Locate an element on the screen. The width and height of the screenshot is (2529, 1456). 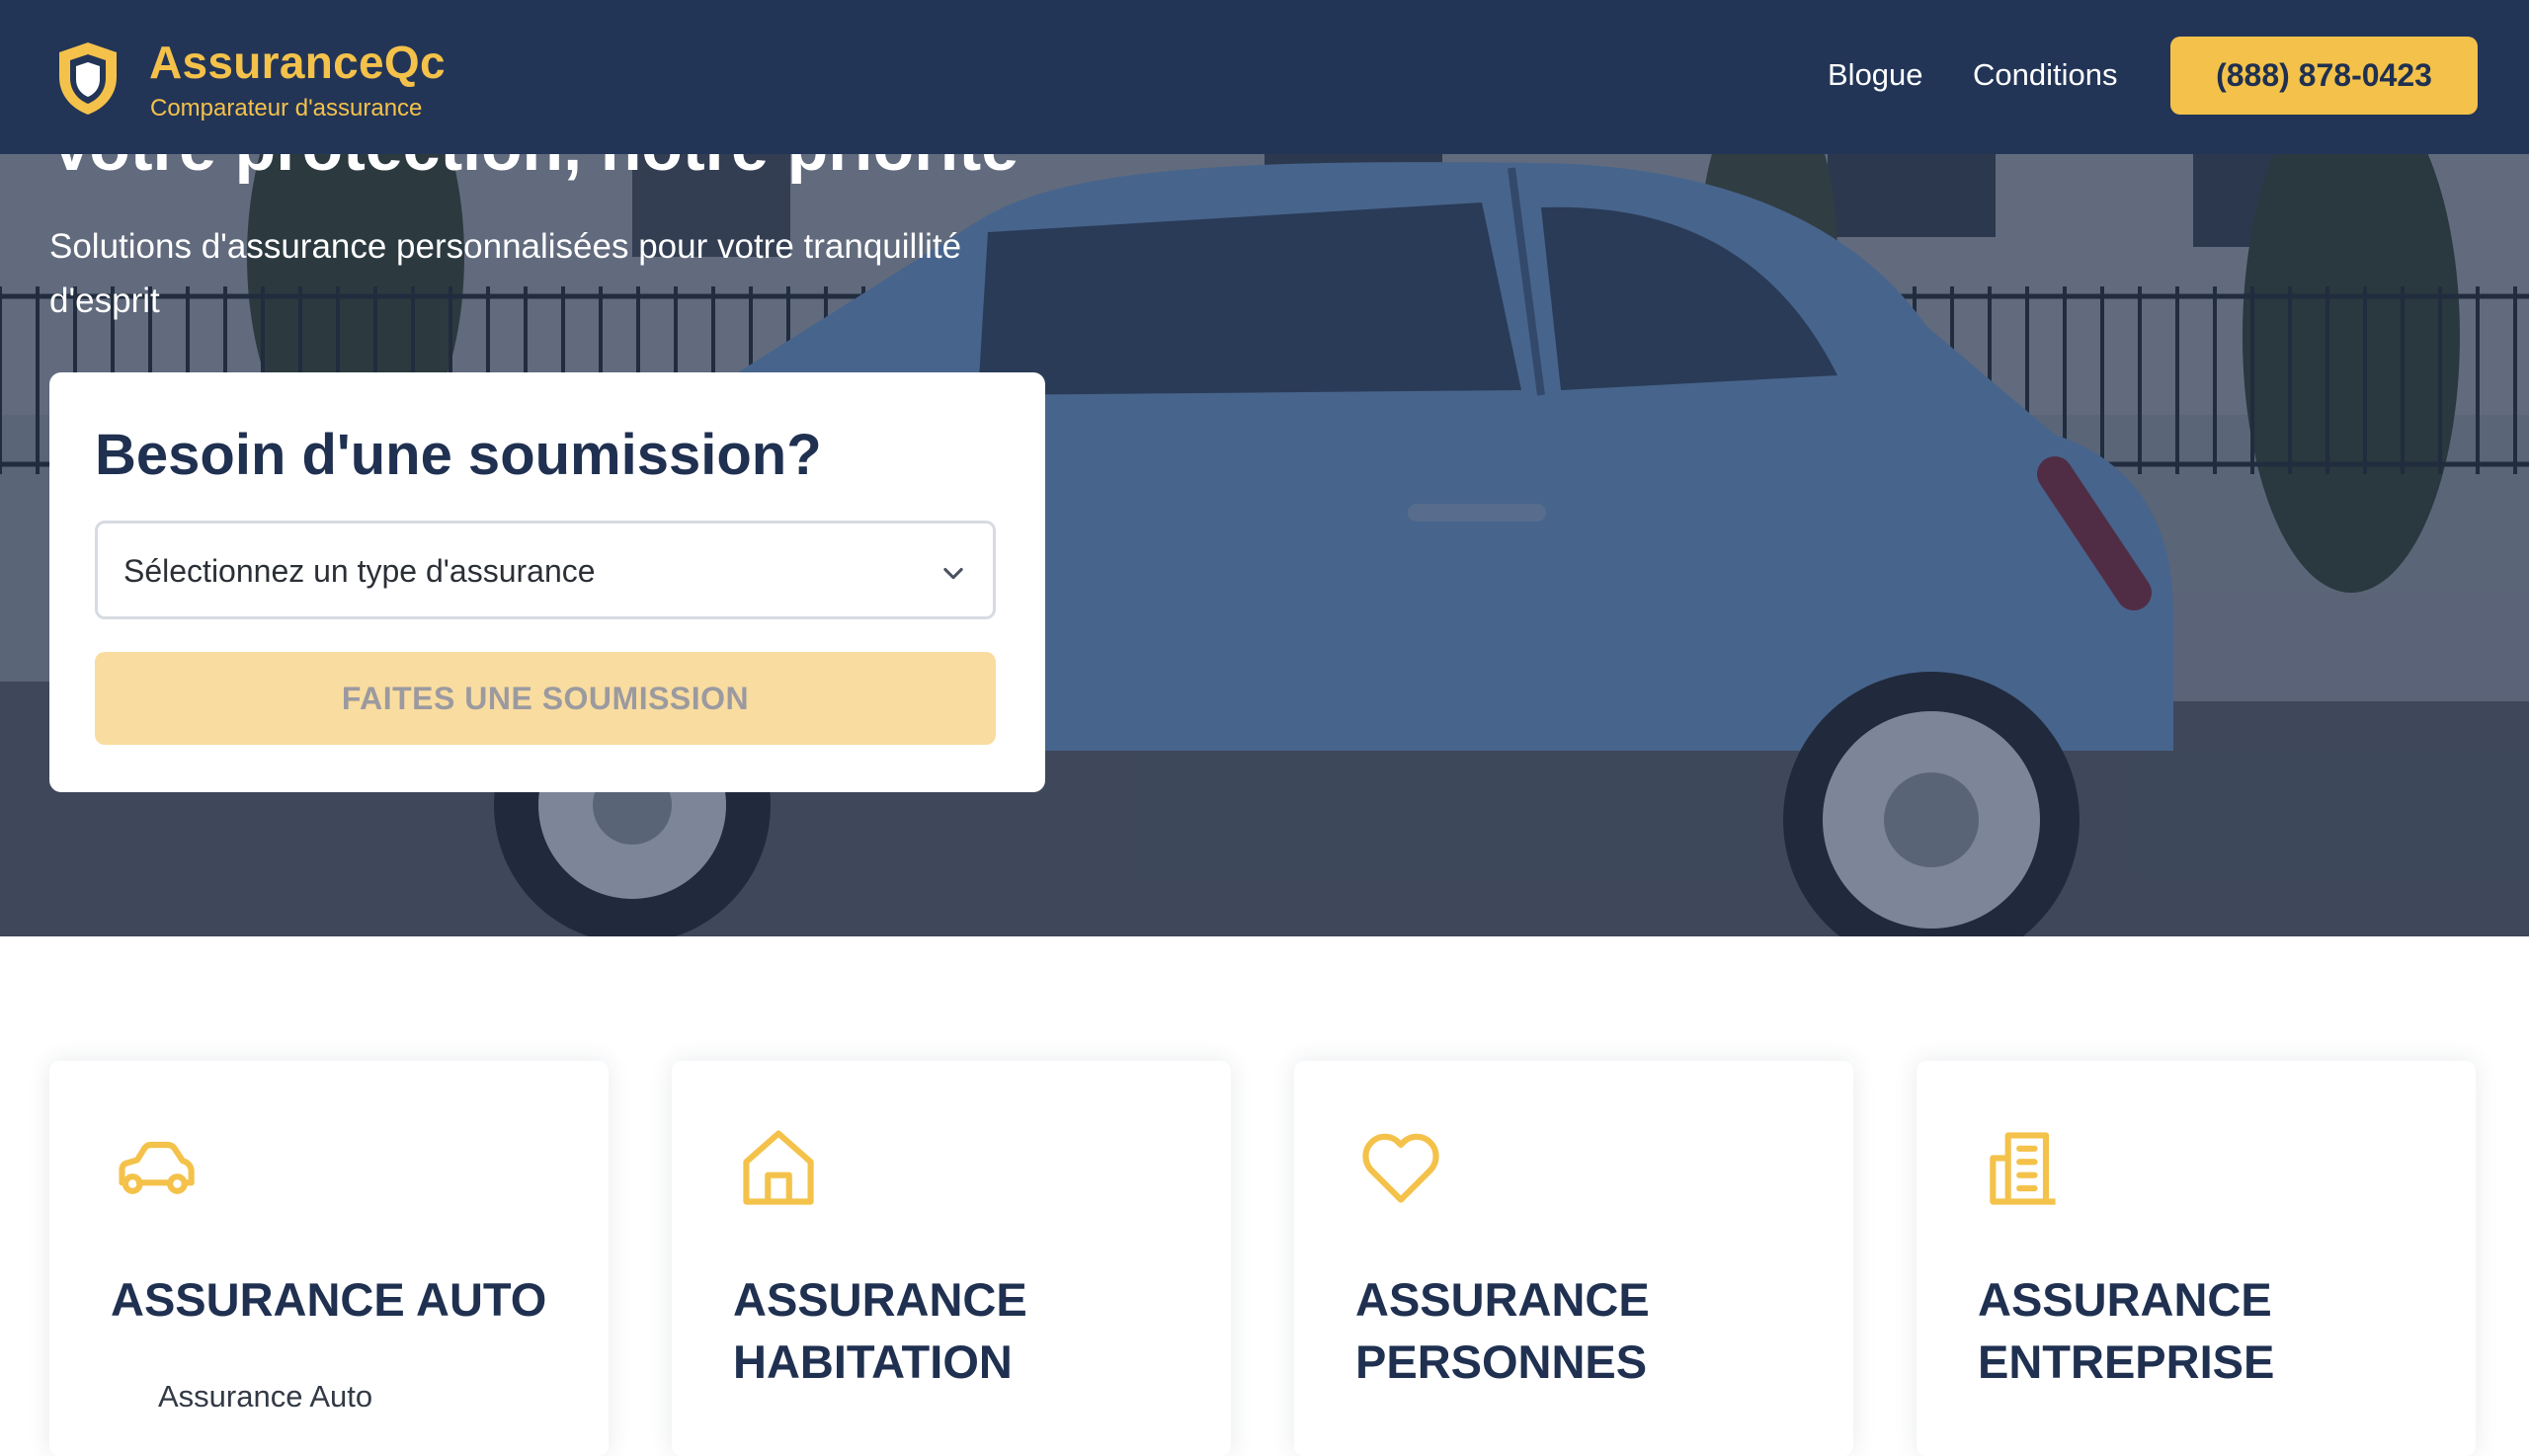
service-card-entreprise: ASSURANCE ENTREPRISE is located at coordinates (2197, 1258).